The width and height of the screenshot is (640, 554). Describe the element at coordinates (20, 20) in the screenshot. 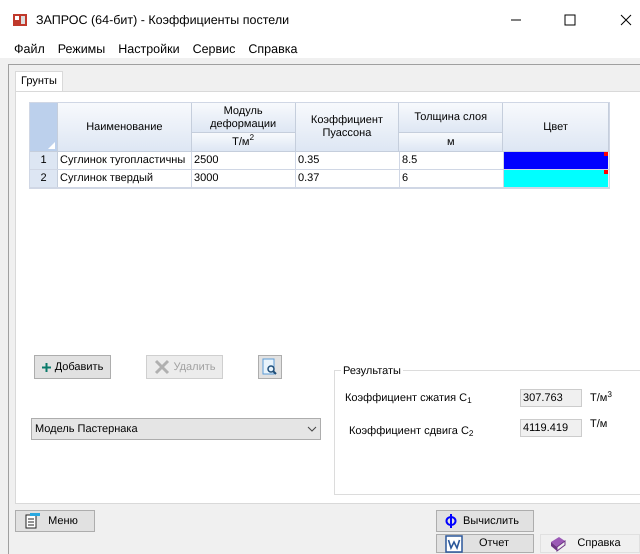

I see `app-icon` at that location.